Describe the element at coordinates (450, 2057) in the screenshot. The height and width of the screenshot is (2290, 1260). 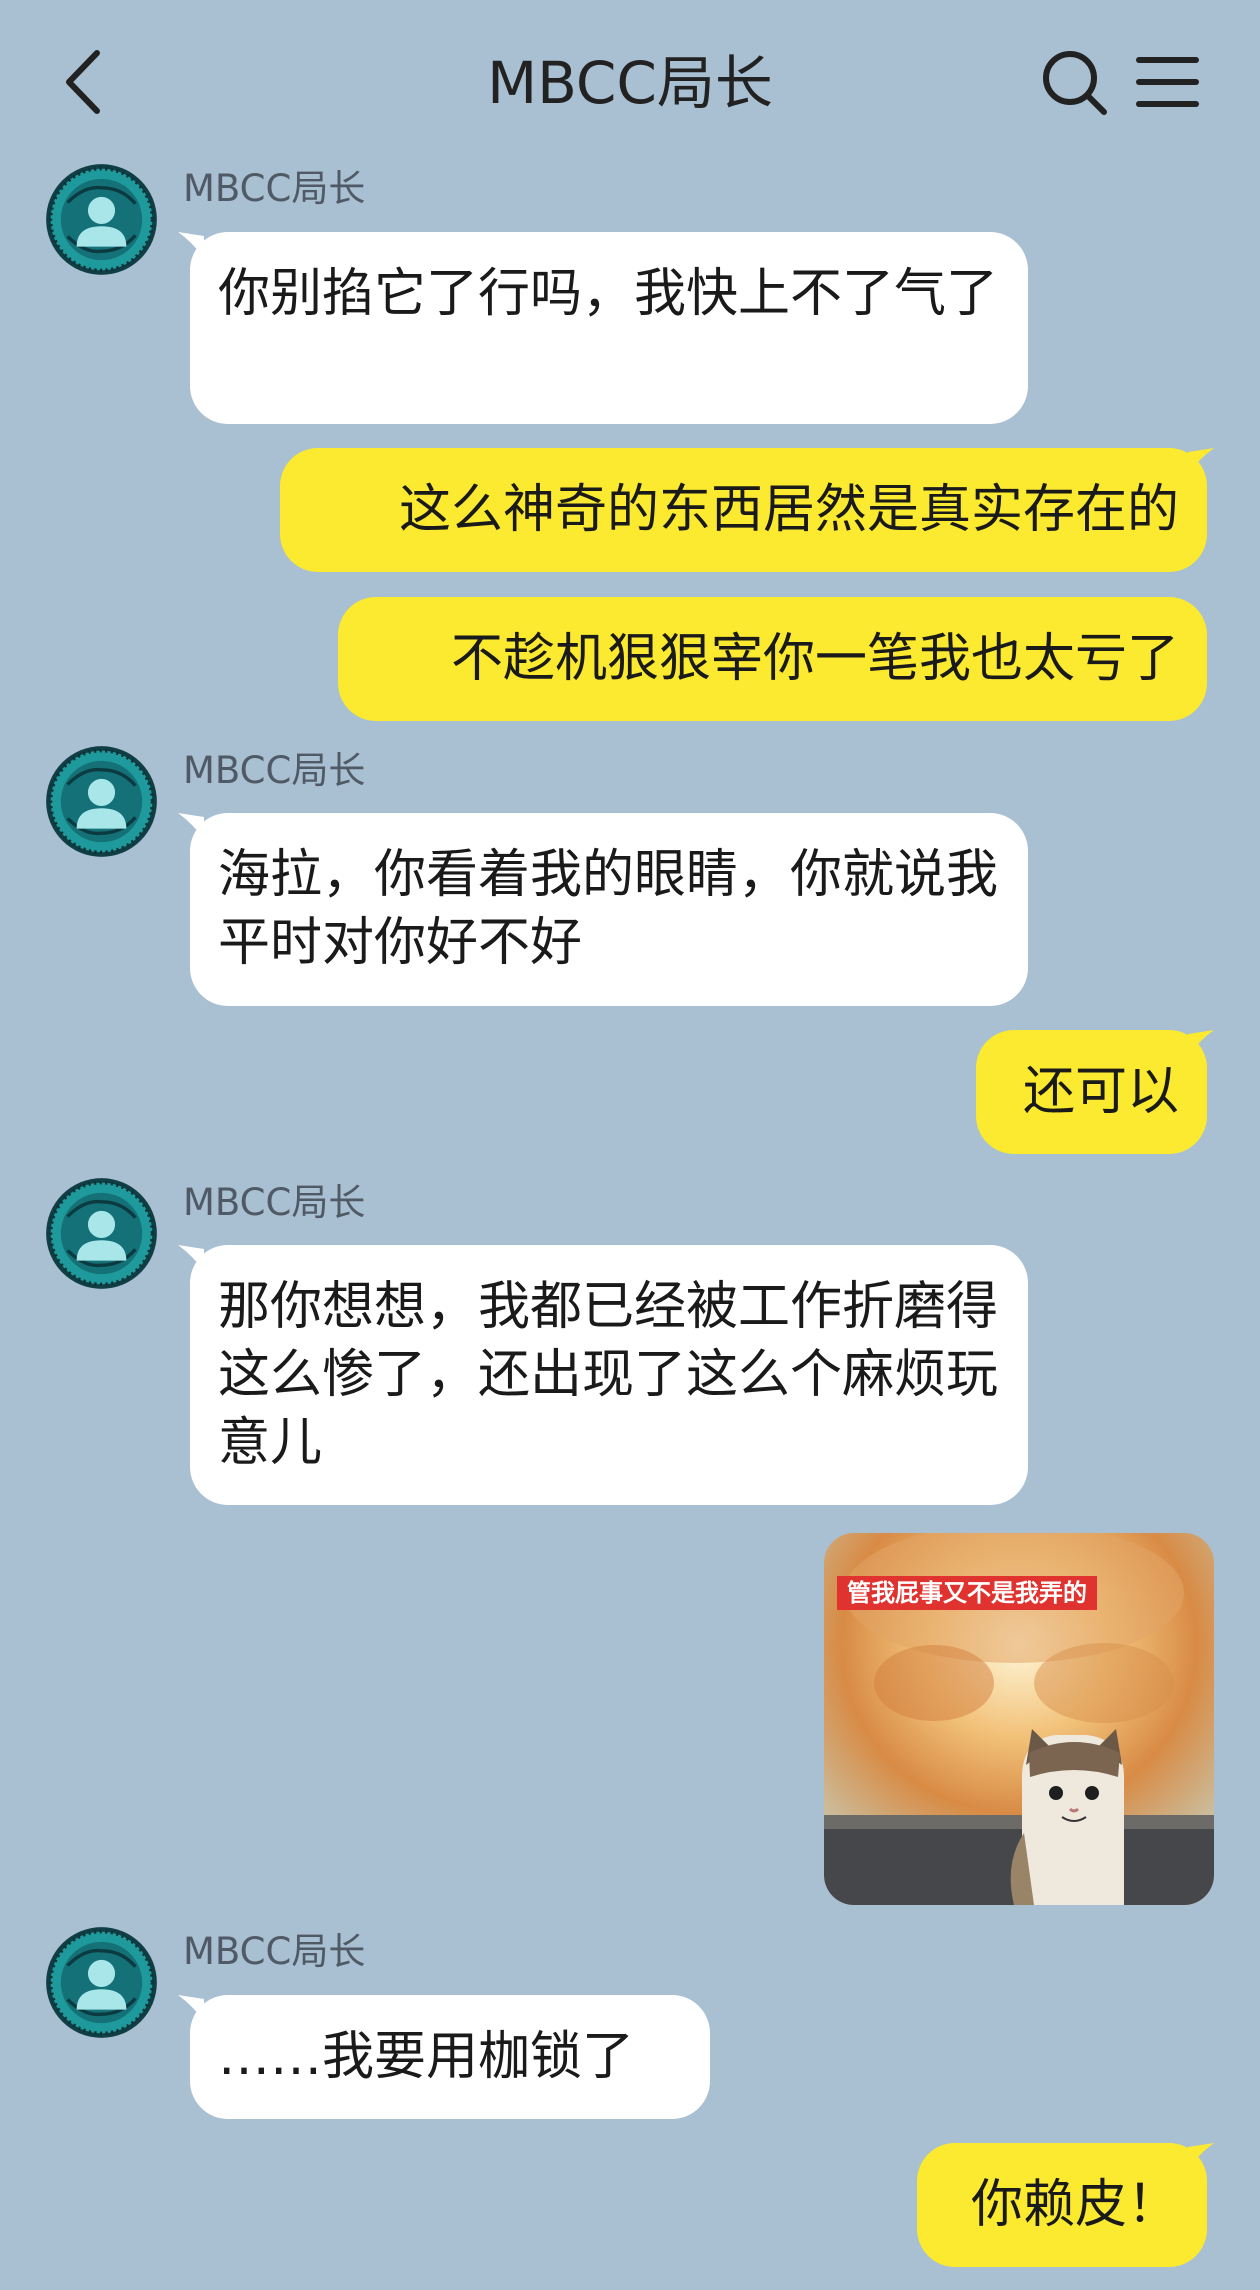
I see `message-bubble-incoming: ……我要用枷锁了` at that location.